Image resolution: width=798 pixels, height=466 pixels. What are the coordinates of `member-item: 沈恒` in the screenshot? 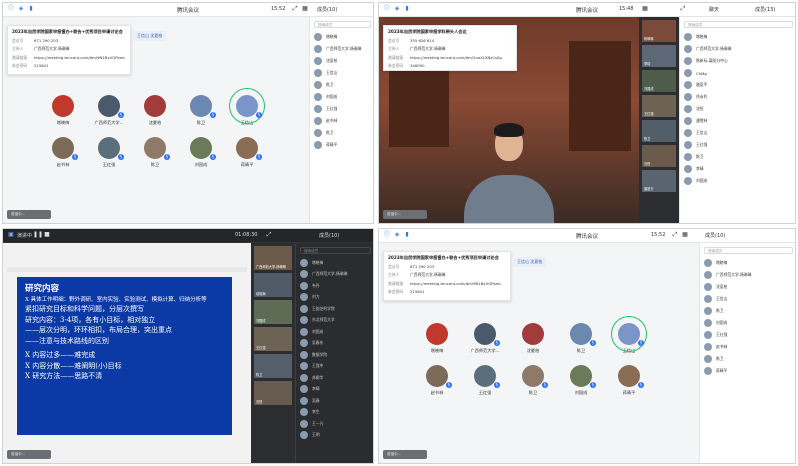 It's located at (737, 109).